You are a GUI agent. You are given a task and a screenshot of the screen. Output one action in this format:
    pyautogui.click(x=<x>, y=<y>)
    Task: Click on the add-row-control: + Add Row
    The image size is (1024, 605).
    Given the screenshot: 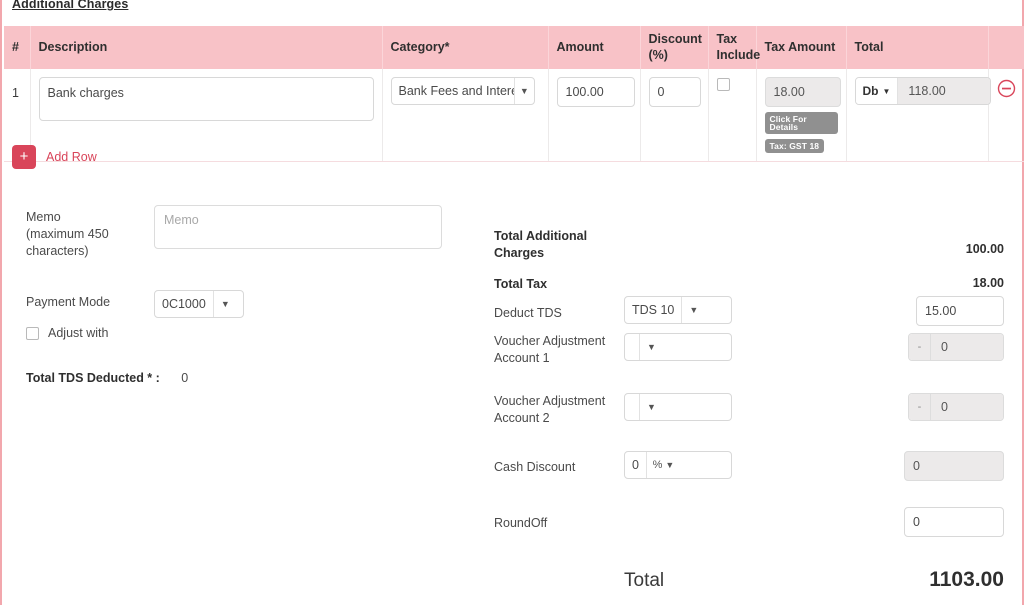 What is the action you would take?
    pyautogui.click(x=54, y=157)
    